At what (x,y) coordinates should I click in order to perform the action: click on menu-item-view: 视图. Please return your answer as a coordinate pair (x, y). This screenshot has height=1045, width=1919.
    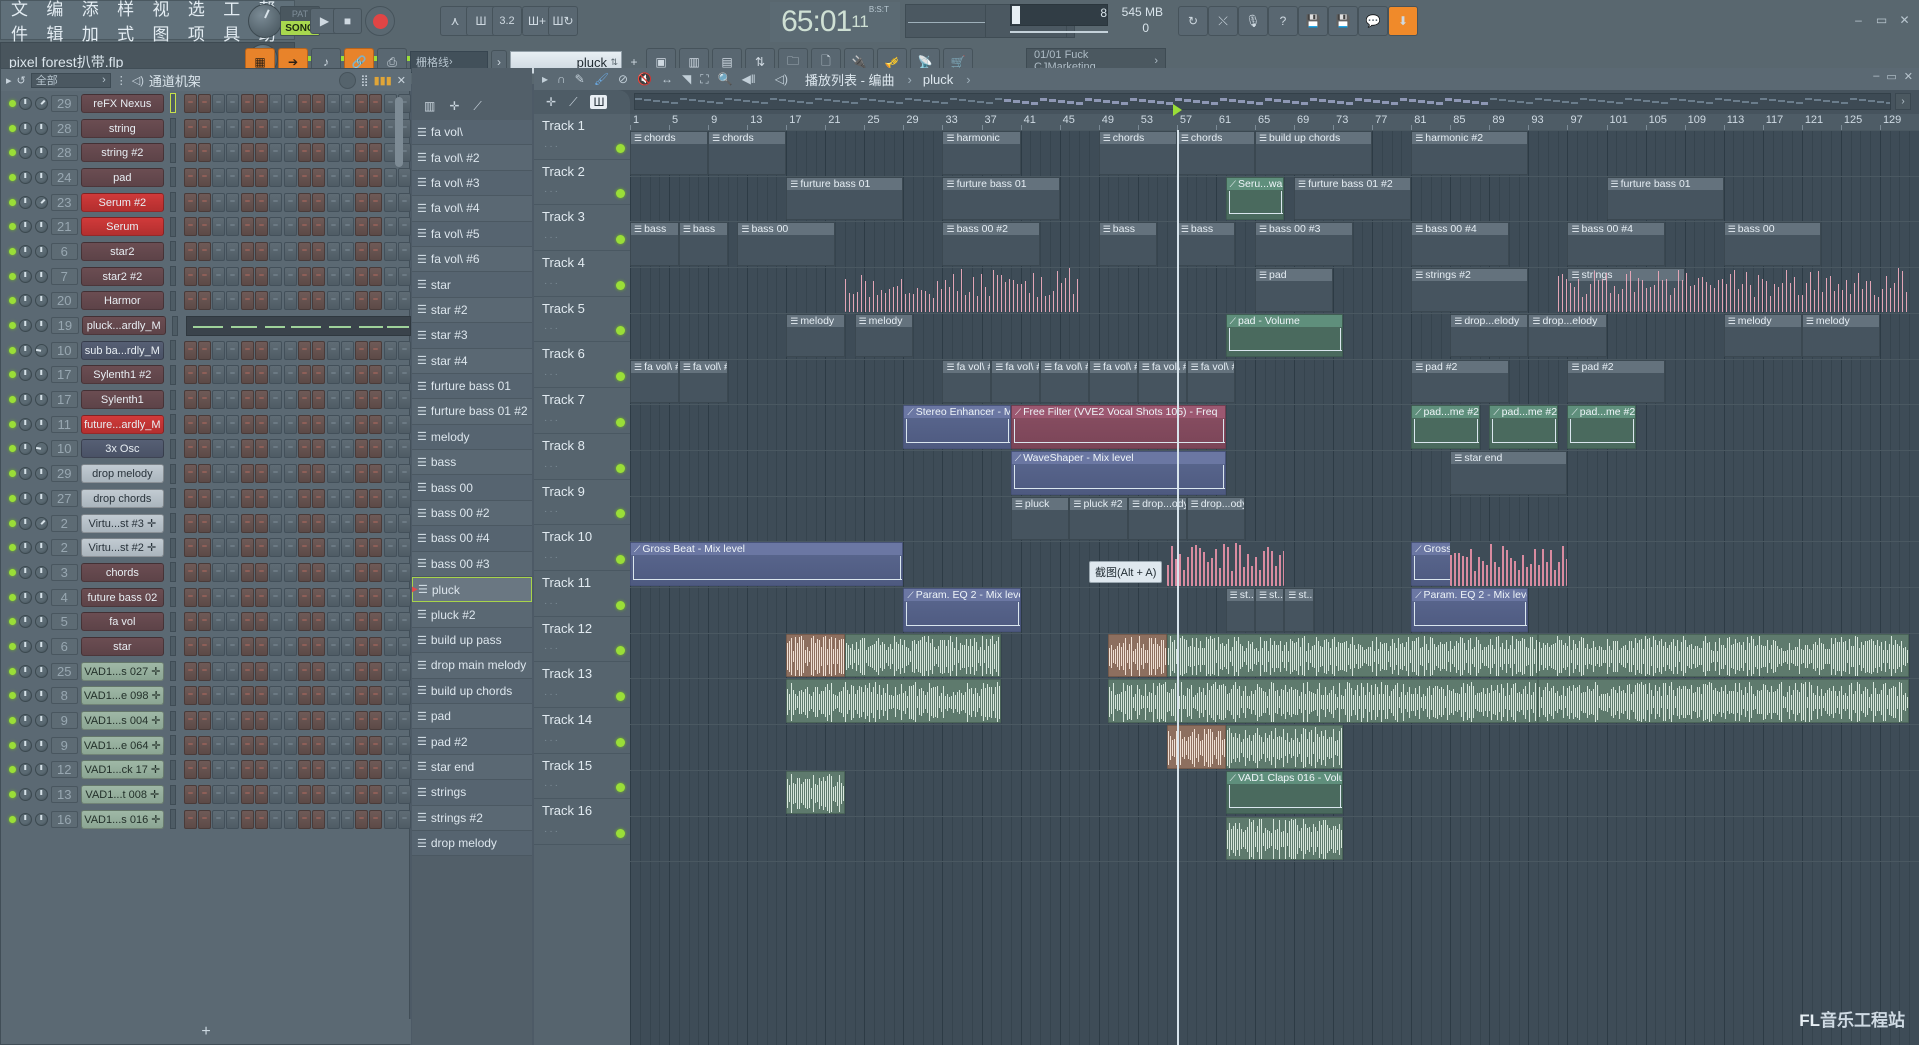
    Looking at the image, I should click on (165, 22).